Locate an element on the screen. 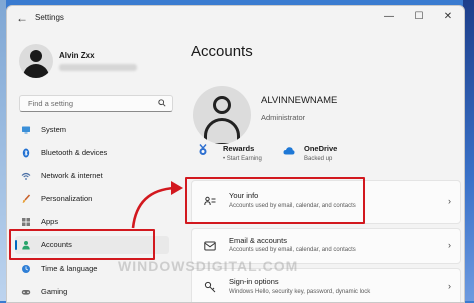 This screenshot has width=474, height=303. your-info-highlight-box is located at coordinates (275, 200).